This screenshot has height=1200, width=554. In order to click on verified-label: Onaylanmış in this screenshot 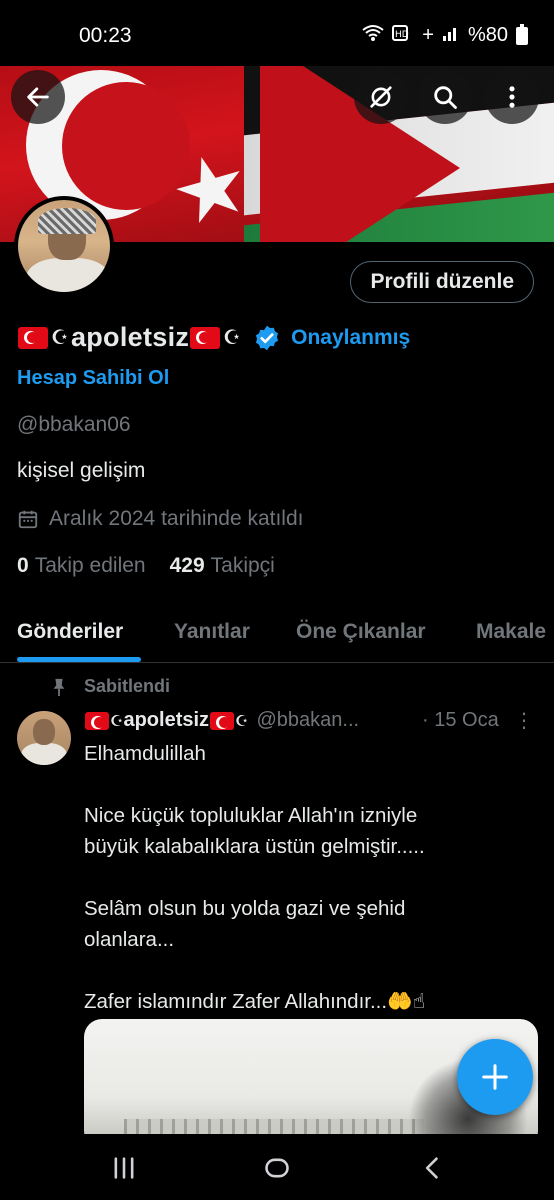, I will do `click(350, 338)`.